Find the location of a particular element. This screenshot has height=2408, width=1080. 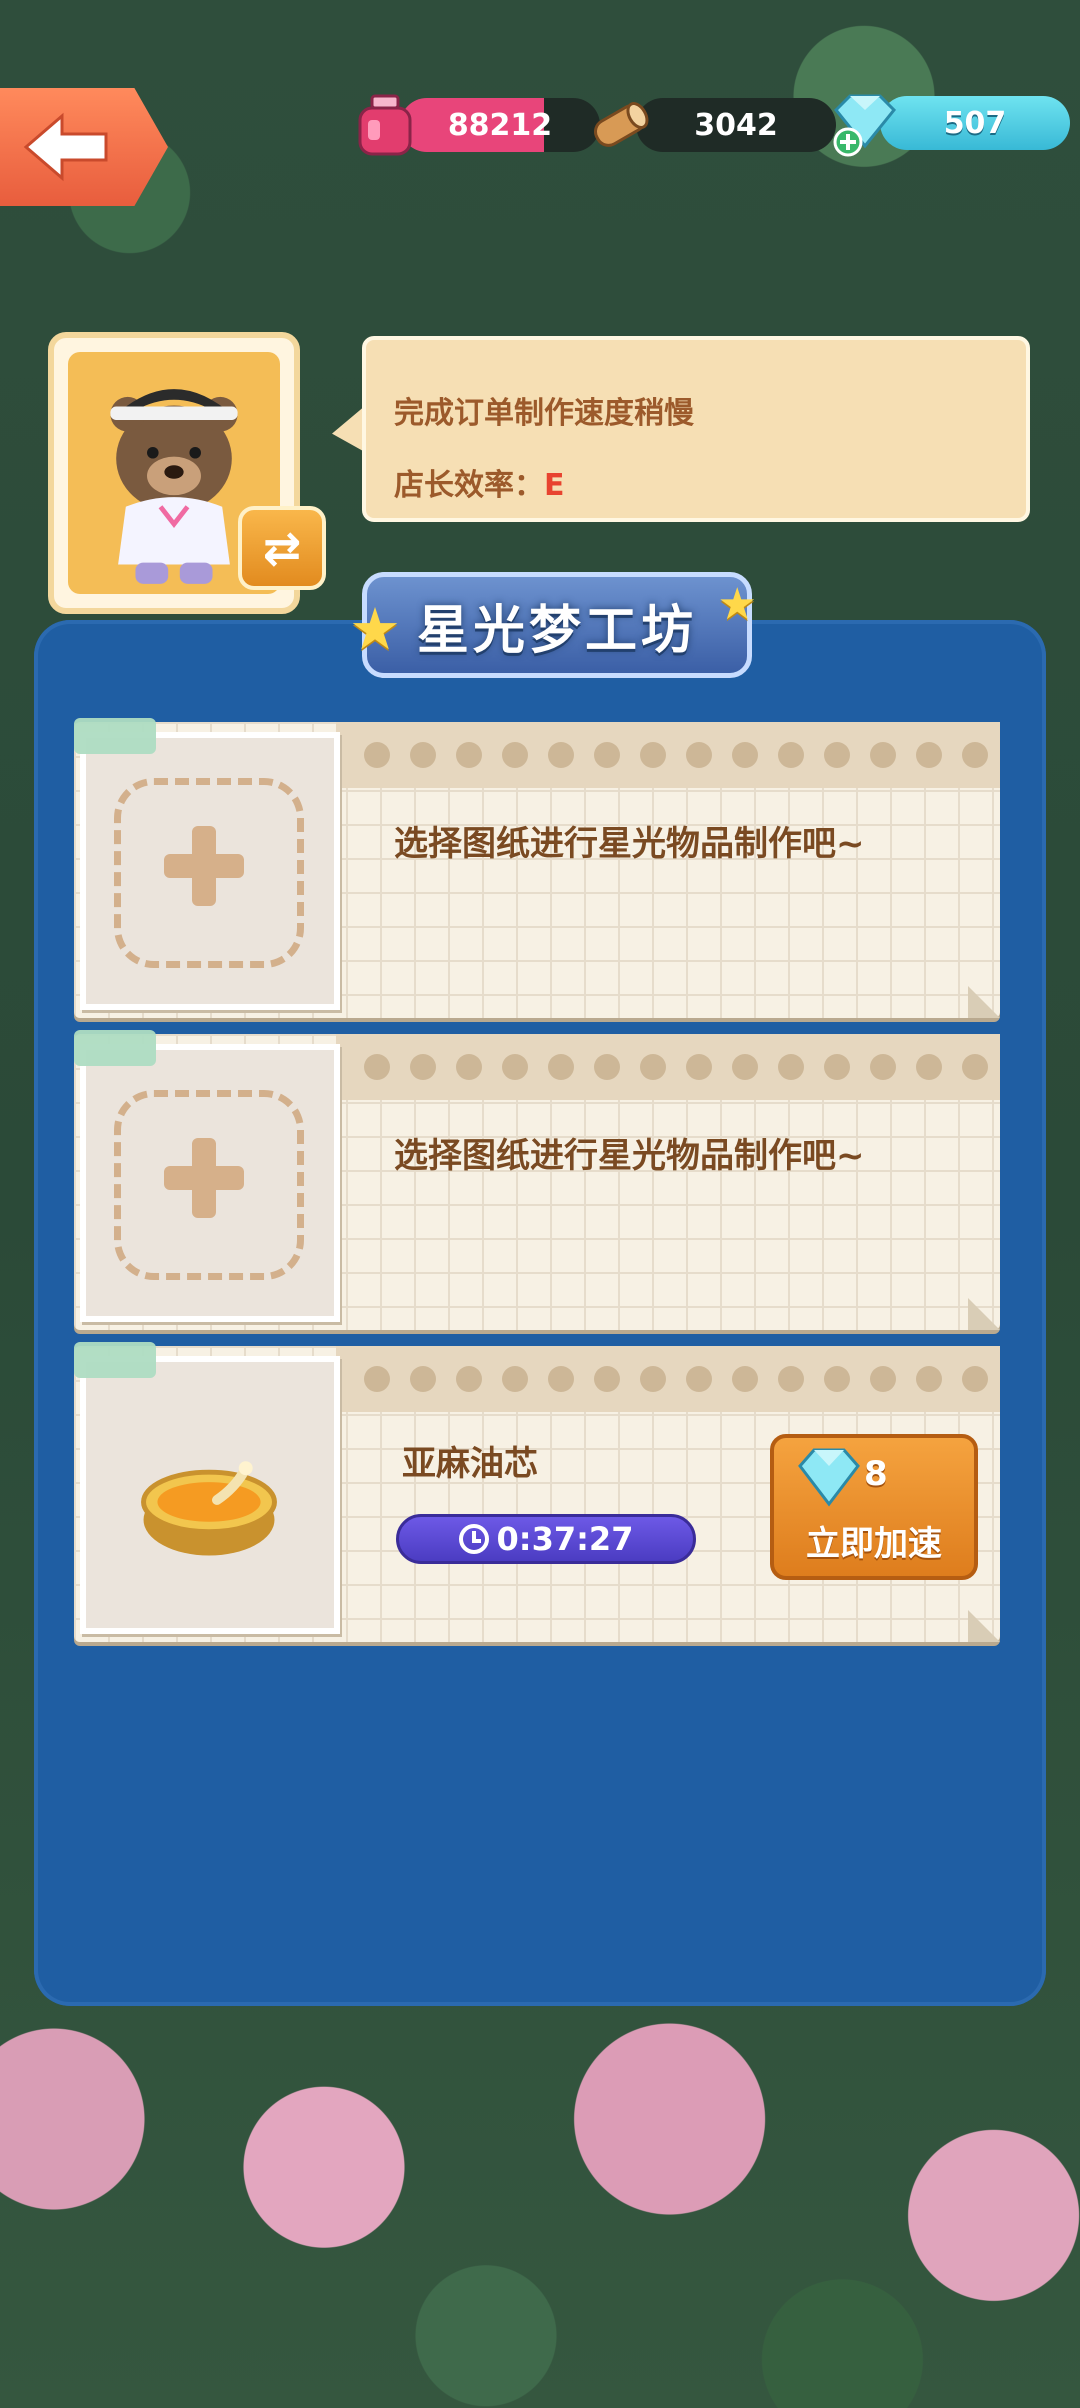

efficiency-grade: E is located at coordinates (554, 485).